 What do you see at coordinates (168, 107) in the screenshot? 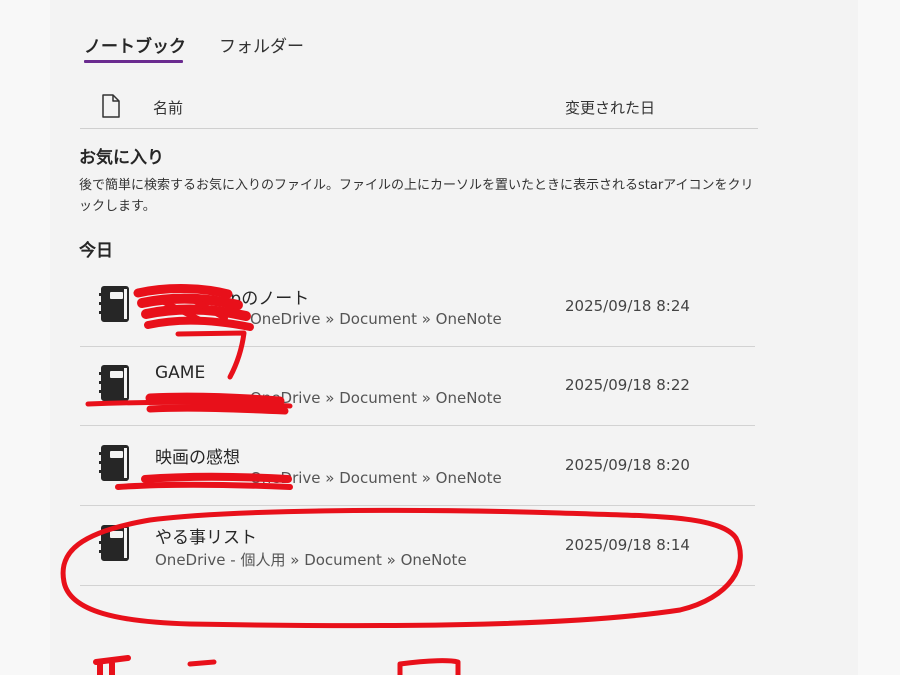
I see `column-header-name: 名前` at bounding box center [168, 107].